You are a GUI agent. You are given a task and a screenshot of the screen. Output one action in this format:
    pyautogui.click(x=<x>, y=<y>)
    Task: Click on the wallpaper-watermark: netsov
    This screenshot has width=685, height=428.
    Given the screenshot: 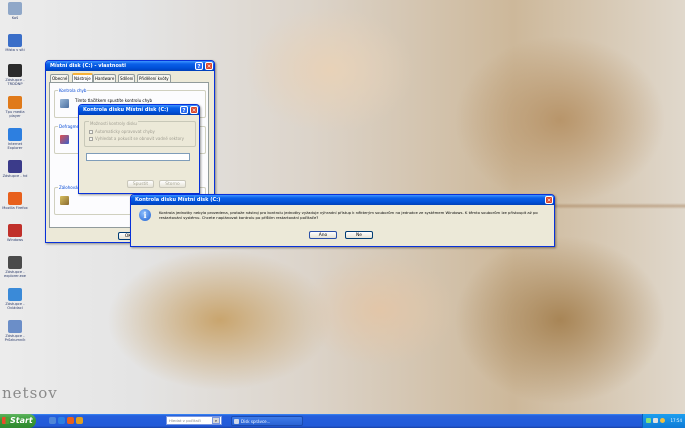 What is the action you would take?
    pyautogui.click(x=30, y=393)
    